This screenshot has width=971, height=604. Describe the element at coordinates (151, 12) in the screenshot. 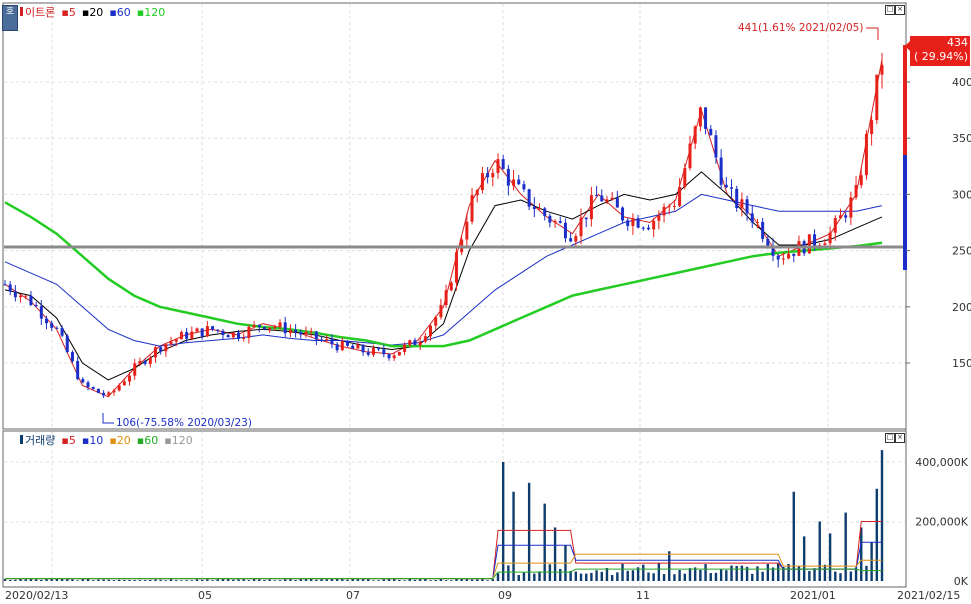

I see `legend-item-ma120: ▪120` at that location.